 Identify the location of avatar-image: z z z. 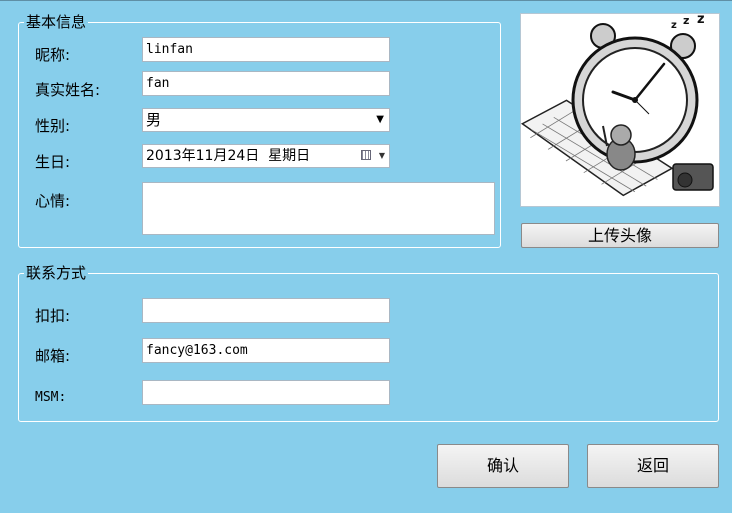
(620, 110).